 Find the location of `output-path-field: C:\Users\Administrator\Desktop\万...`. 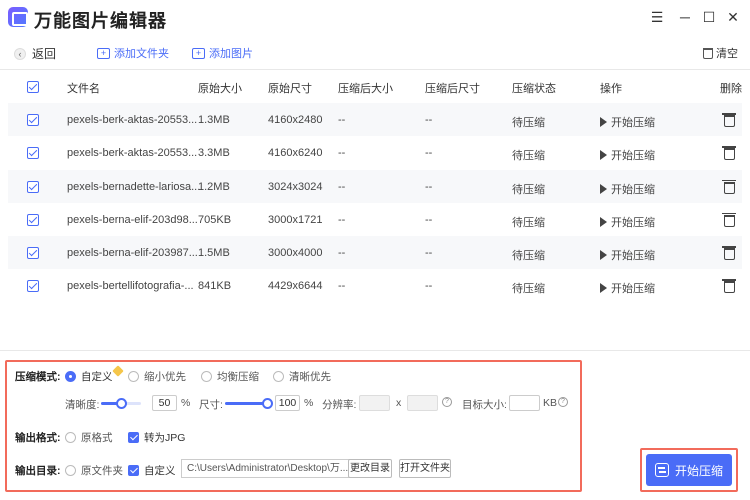

output-path-field: C:\Users\Administrator\Desktop\万... is located at coordinates (266, 468).